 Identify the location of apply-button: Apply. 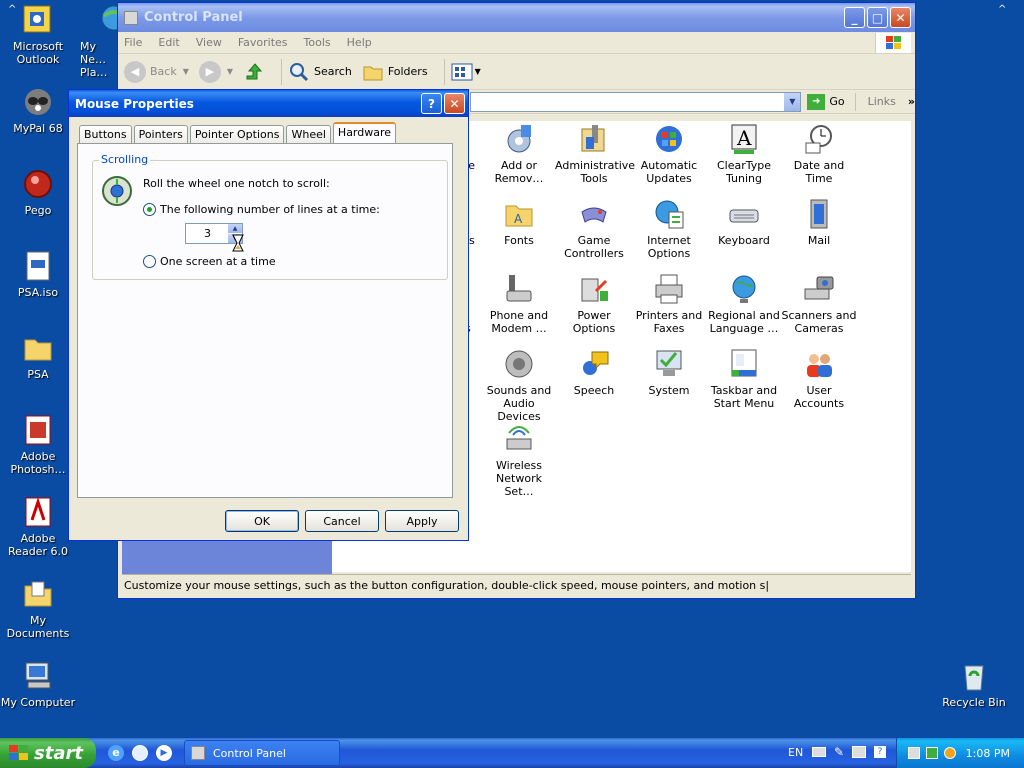
(422, 521).